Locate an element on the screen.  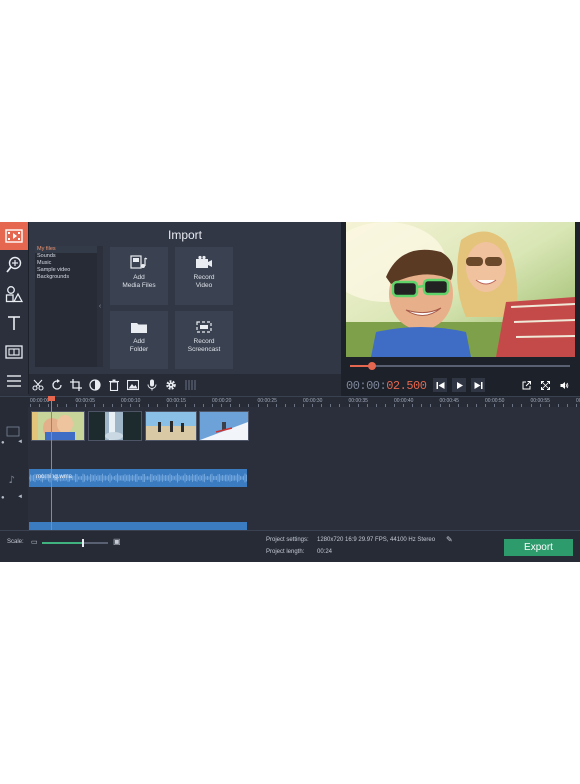
playhead-handle is located at coordinates (51, 398).